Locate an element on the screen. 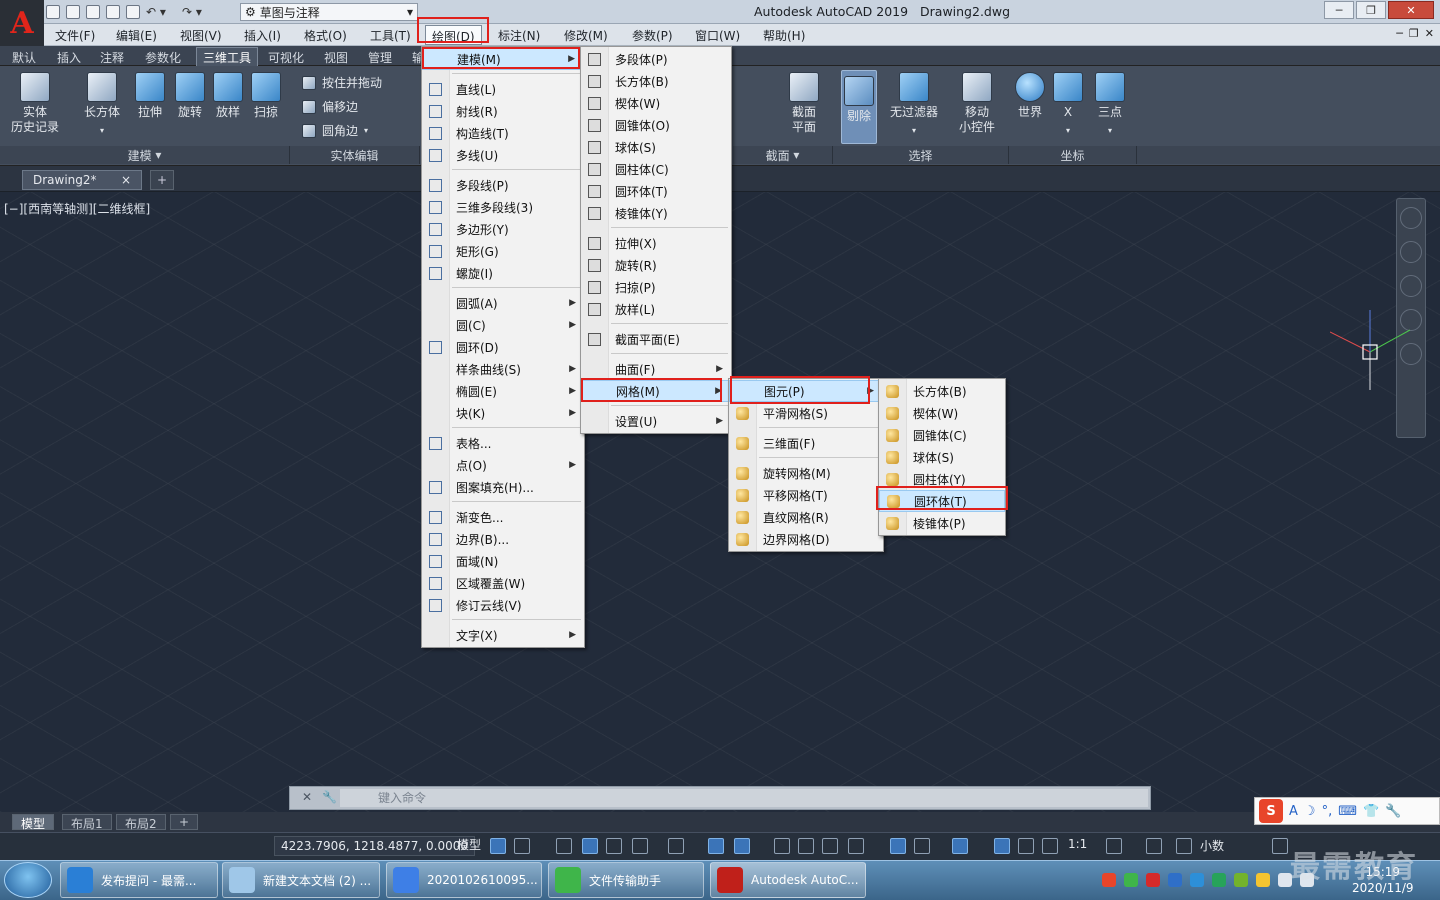 This screenshot has width=1440, height=900. annotation-scale-icon is located at coordinates (1050, 846).